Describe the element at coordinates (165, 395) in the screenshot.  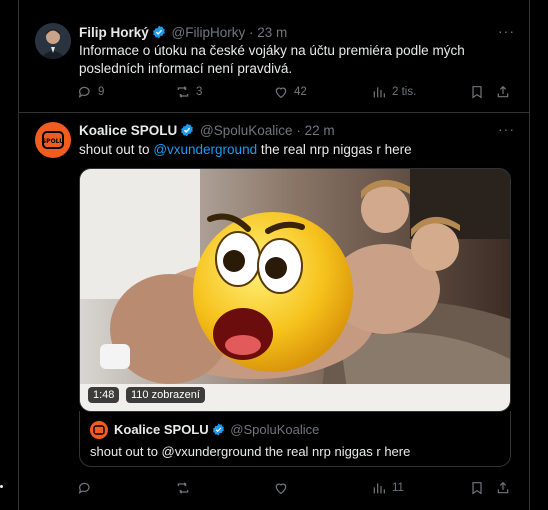
I see `video-views: 110 zobrazení` at that location.